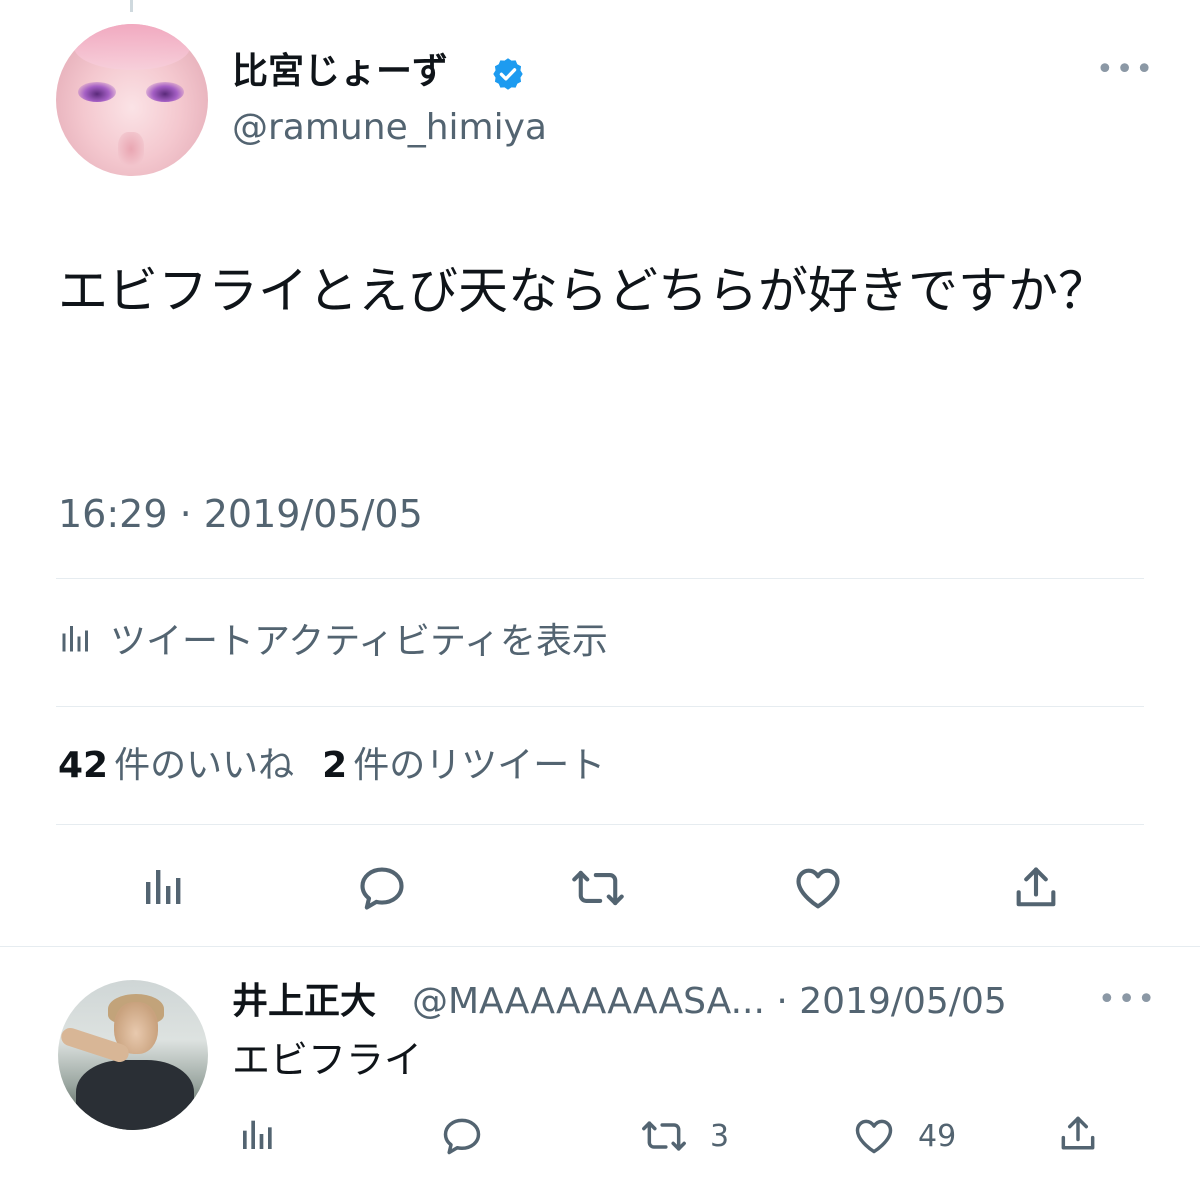 Image resolution: width=1200 pixels, height=1197 pixels. I want to click on likes-count: 42, so click(83, 766).